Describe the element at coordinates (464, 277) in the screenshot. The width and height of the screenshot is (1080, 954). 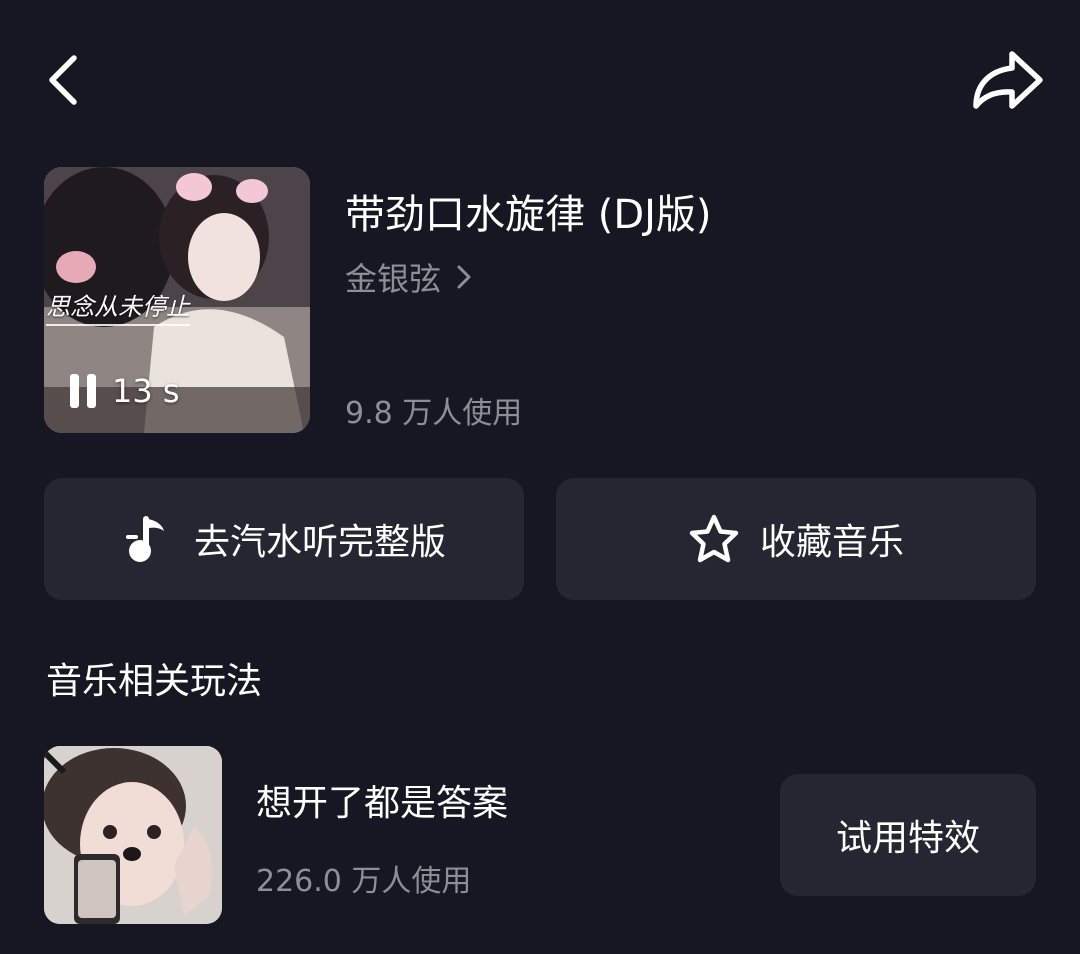
I see `chevron-right-icon` at that location.